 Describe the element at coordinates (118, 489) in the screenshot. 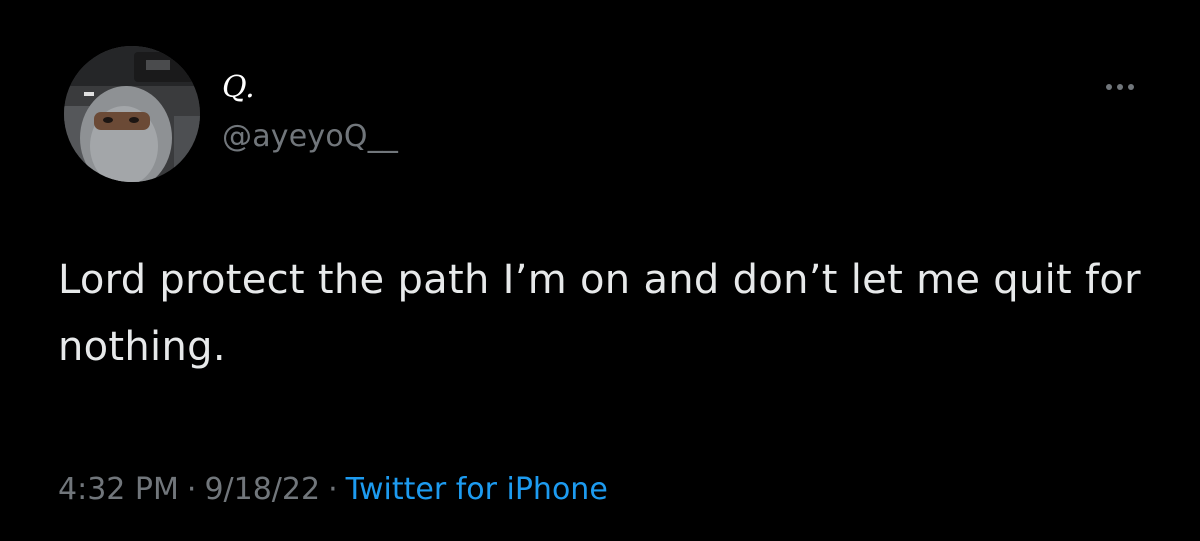

I see `tweet-time: 4:32 PM` at that location.